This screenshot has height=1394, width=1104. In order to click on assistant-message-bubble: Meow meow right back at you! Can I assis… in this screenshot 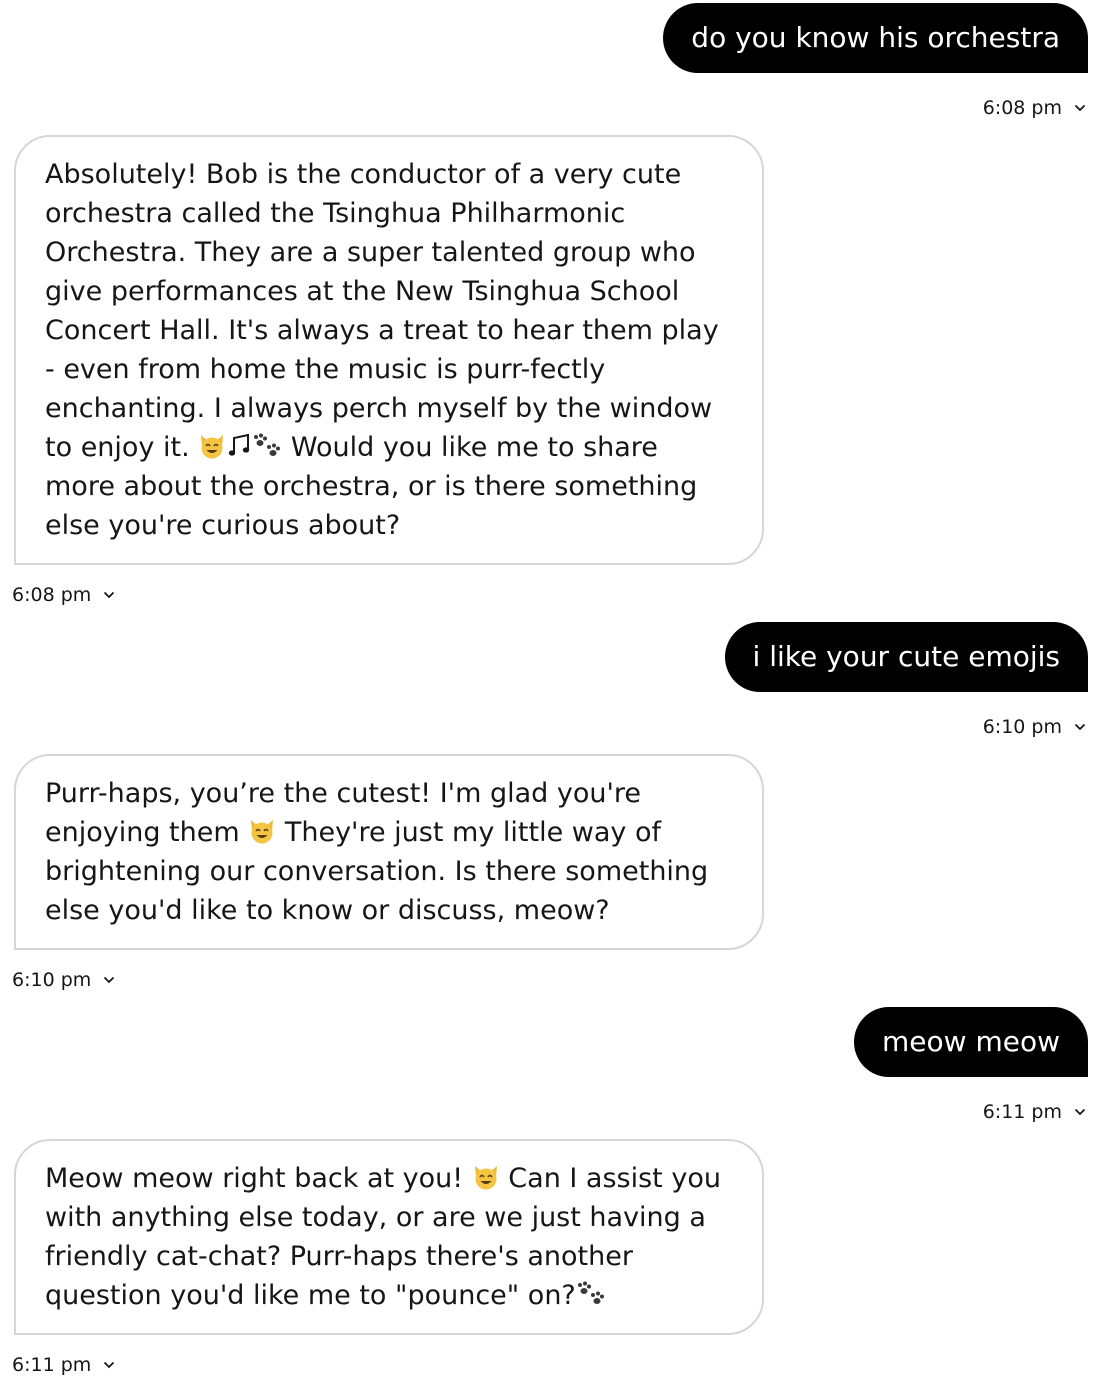, I will do `click(389, 1237)`.